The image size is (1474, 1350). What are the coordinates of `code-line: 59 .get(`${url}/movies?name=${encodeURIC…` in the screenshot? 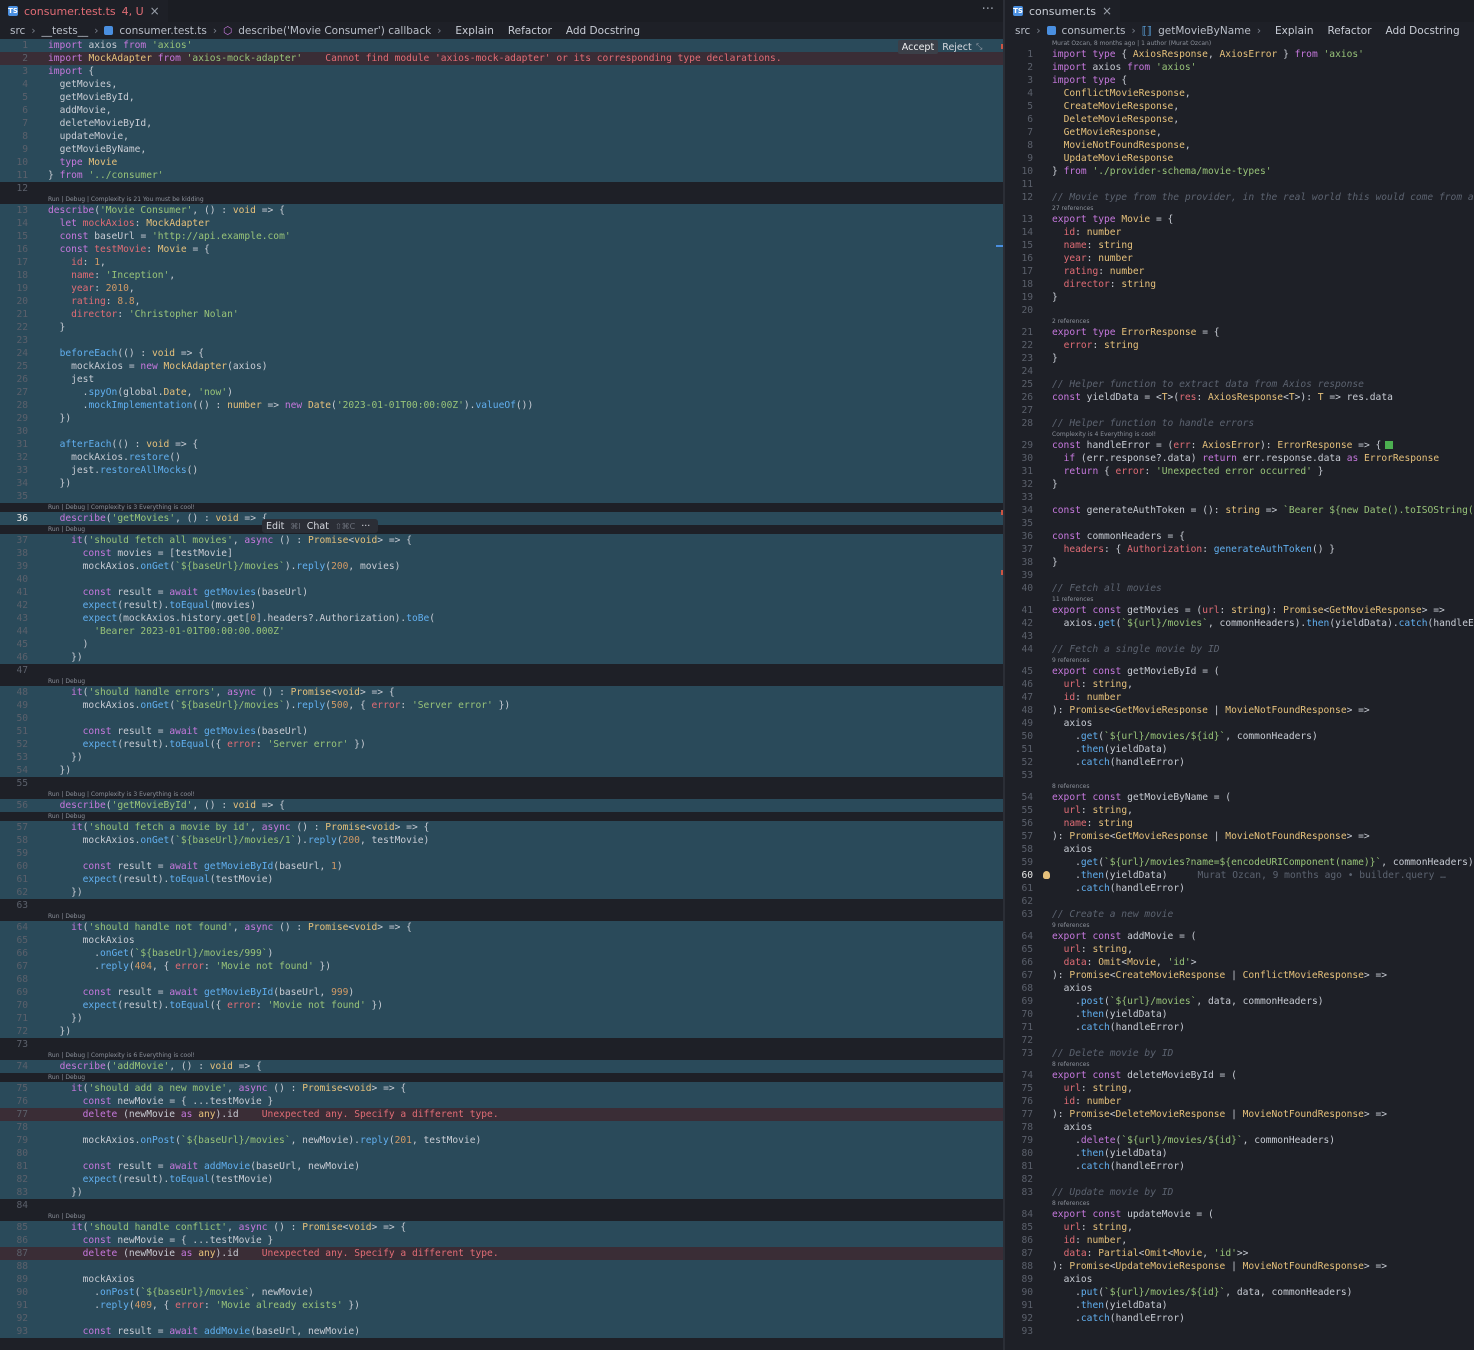 It's located at (1239, 862).